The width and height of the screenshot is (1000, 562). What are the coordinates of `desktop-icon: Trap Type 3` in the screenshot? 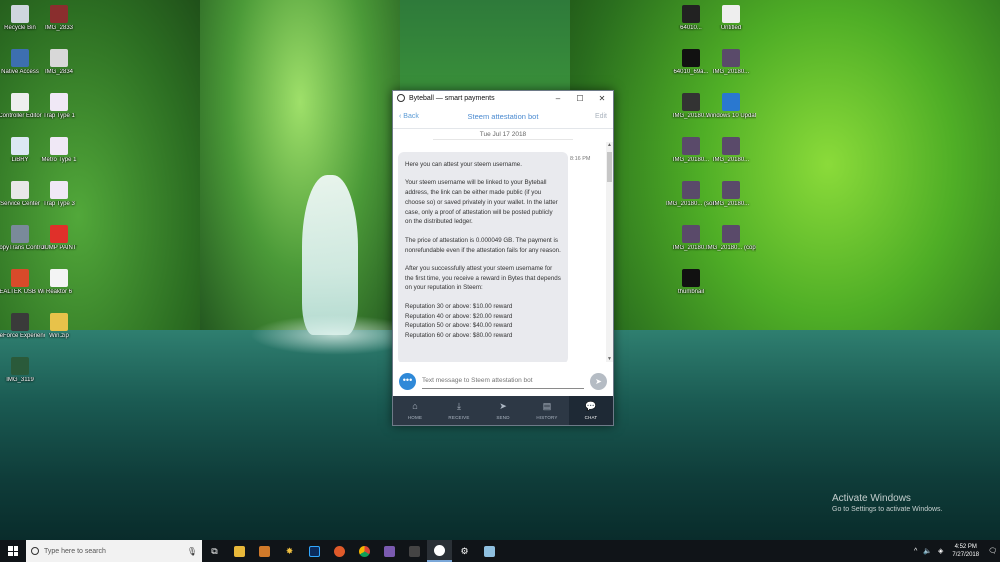 It's located at (59, 194).